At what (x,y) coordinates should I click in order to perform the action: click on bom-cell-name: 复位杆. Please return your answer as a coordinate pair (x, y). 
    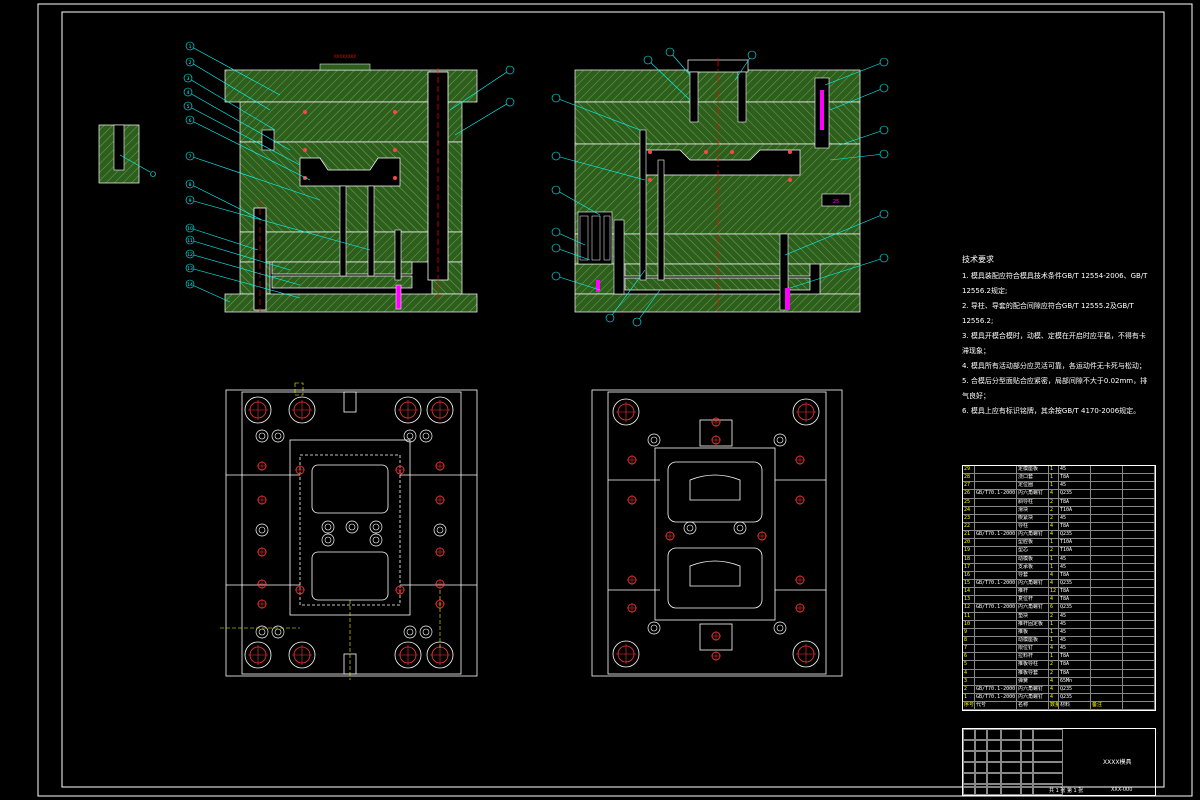
    Looking at the image, I should click on (1033, 600).